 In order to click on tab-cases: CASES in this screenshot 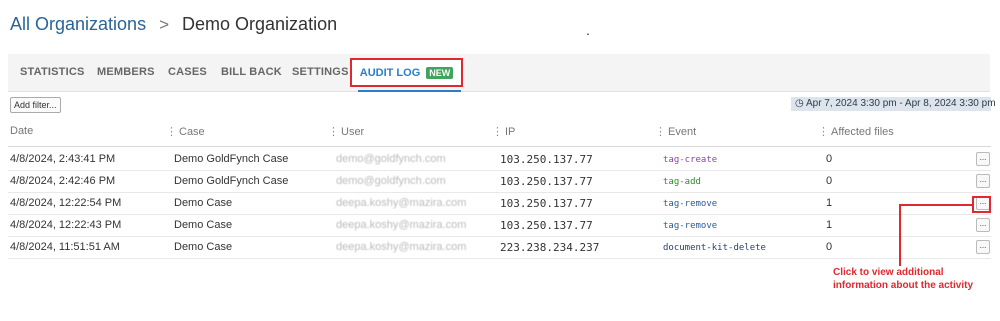, I will do `click(187, 72)`.